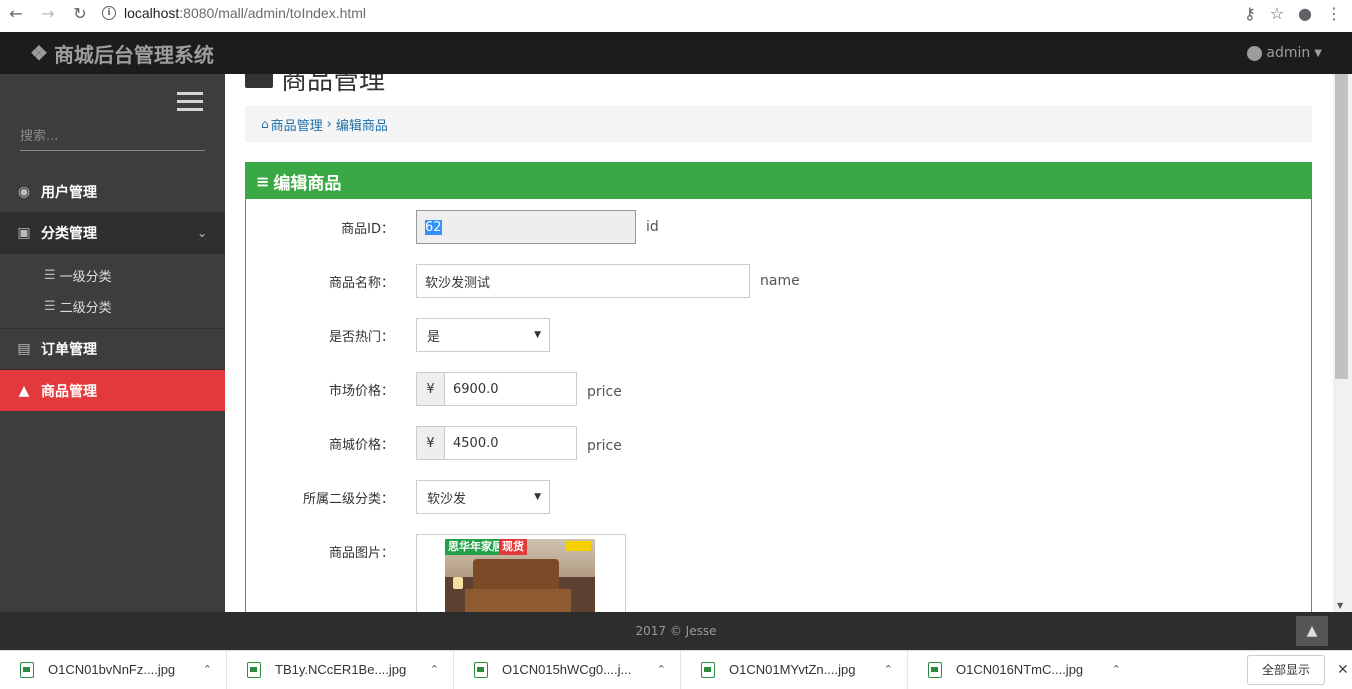 The height and width of the screenshot is (689, 1352). What do you see at coordinates (263, 181) in the screenshot?
I see `bars-icon: ≡` at bounding box center [263, 181].